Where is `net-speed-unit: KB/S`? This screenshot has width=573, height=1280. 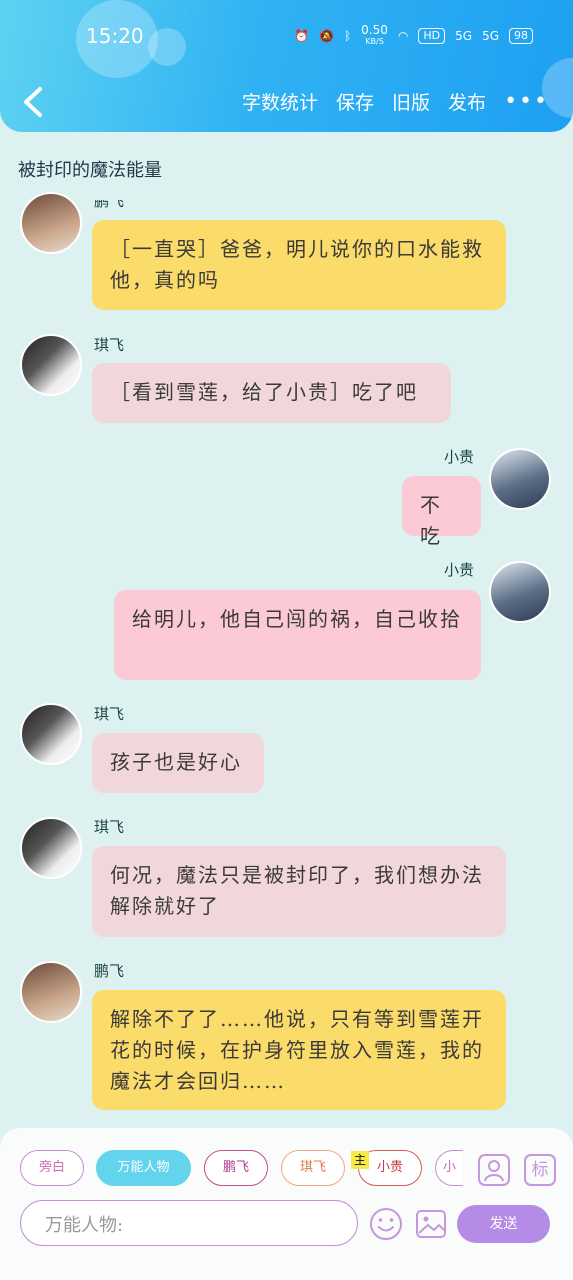 net-speed-unit: KB/S is located at coordinates (374, 41).